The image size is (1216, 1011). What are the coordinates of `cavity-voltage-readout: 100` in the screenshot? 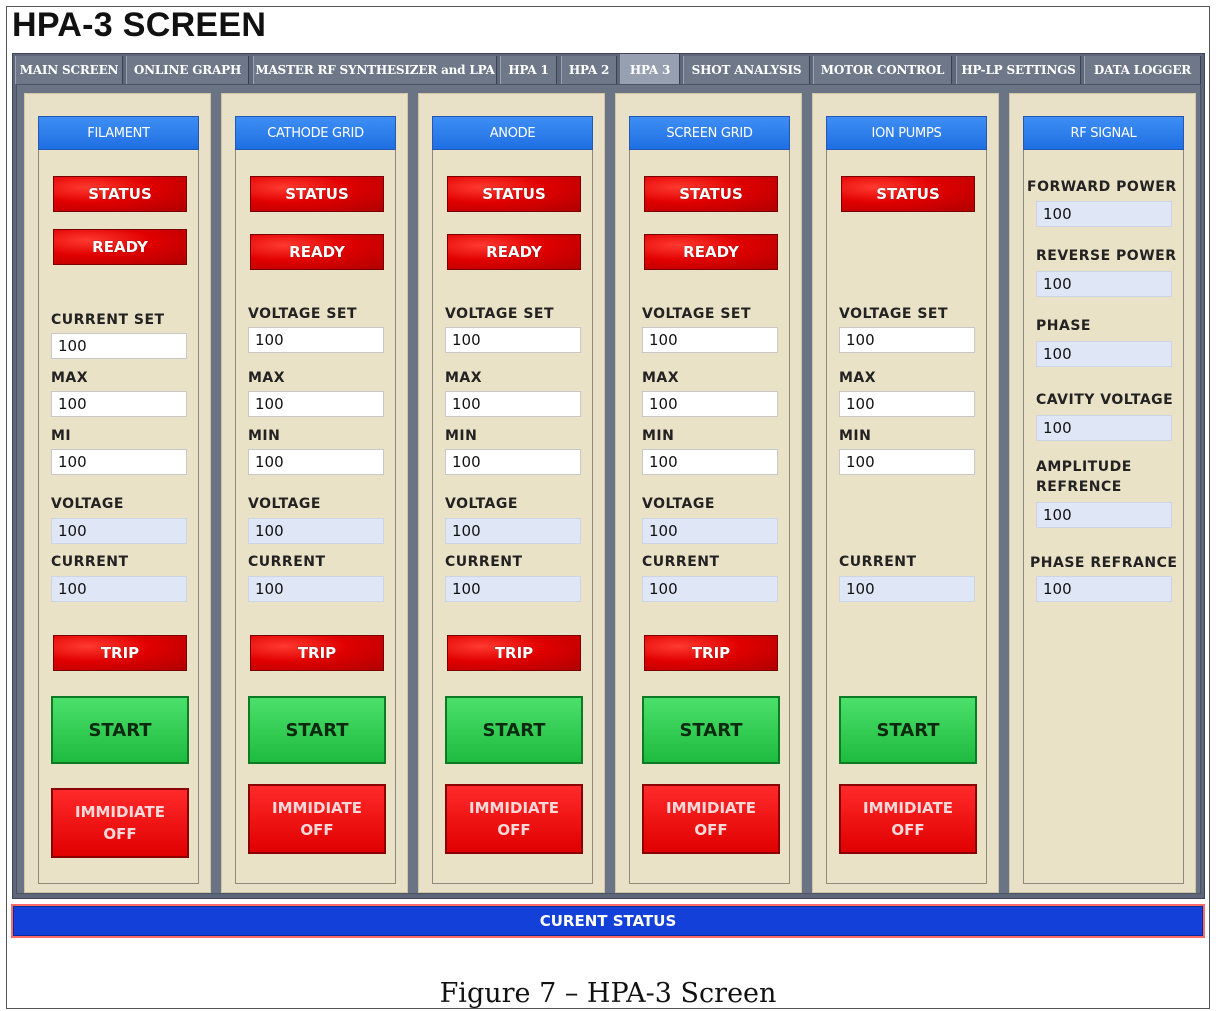 It's located at (1104, 428).